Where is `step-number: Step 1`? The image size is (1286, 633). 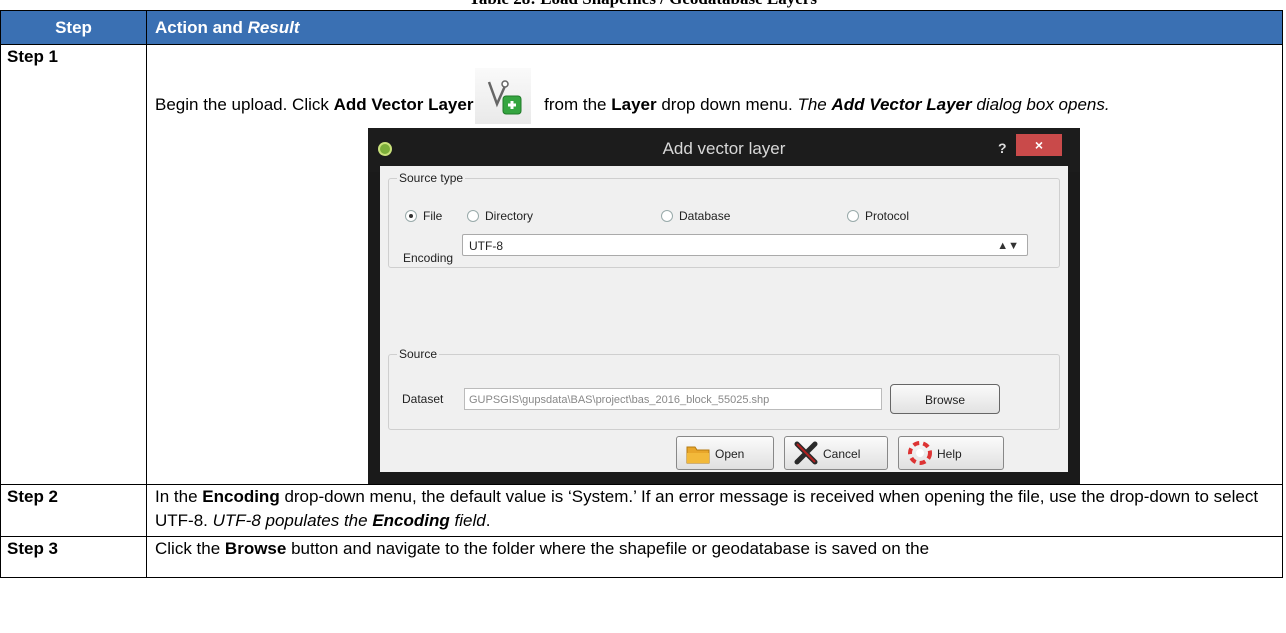 step-number: Step 1 is located at coordinates (73, 264).